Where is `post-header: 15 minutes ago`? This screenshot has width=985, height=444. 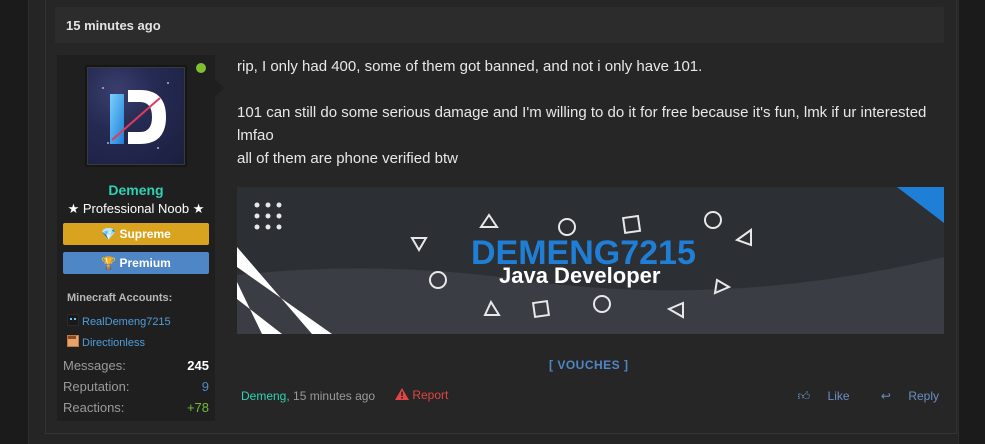 post-header: 15 minutes ago is located at coordinates (499, 25).